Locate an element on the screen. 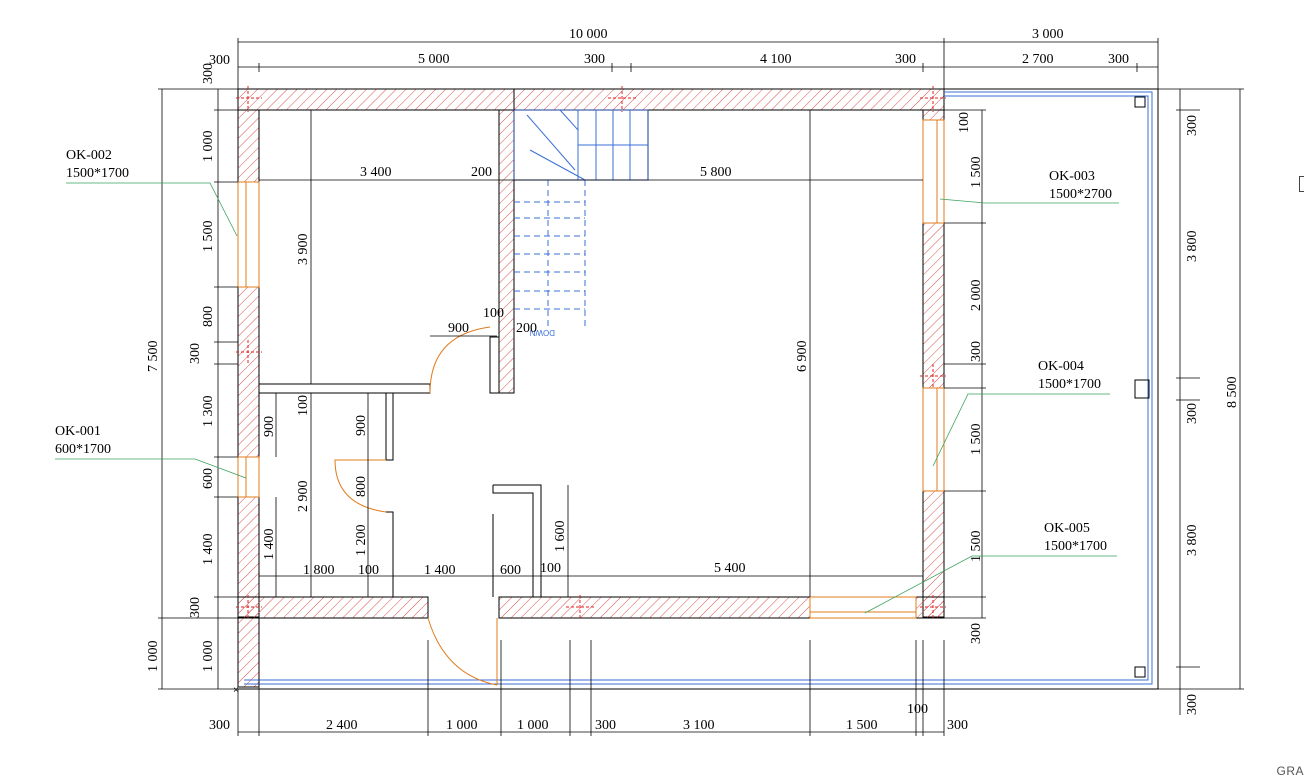 The height and width of the screenshot is (780, 1304). window-label-id: OK-001 is located at coordinates (78, 431).